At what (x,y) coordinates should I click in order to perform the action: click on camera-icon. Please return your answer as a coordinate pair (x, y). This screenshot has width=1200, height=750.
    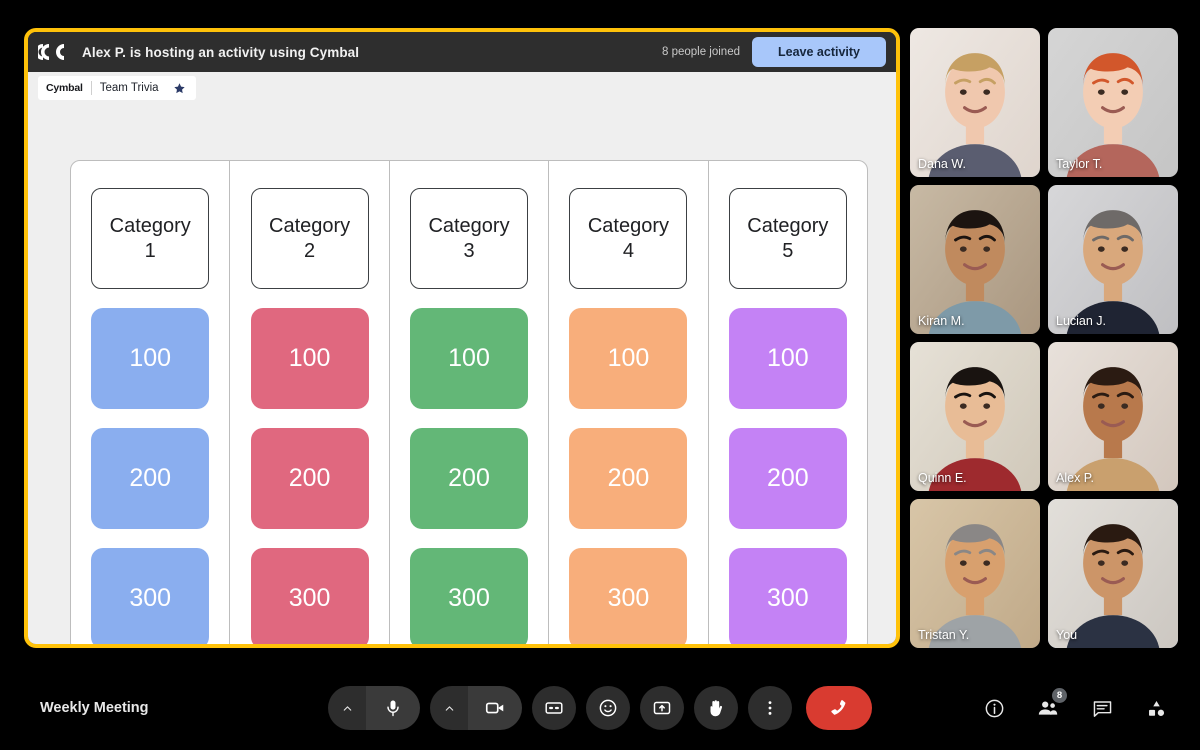
    Looking at the image, I should click on (494, 708).